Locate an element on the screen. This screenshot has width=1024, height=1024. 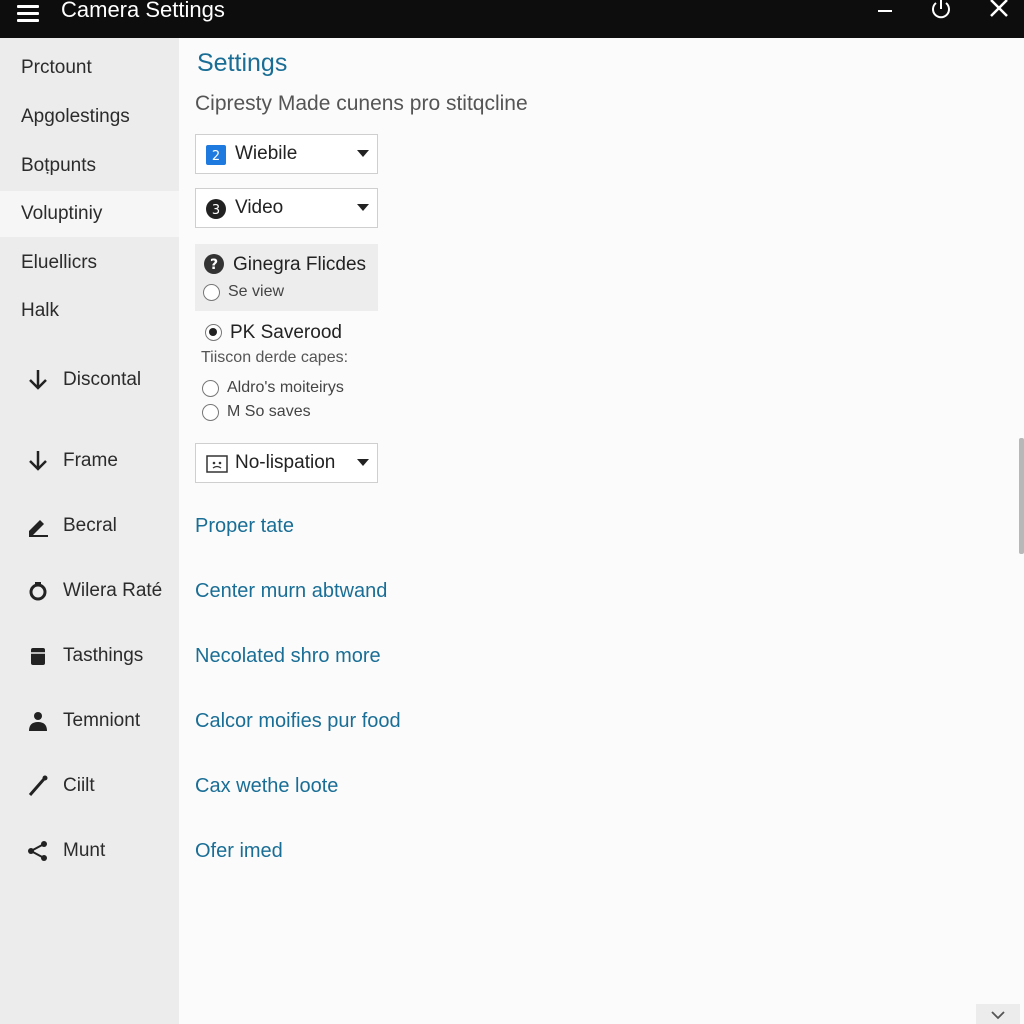
sidebar-item-tasthings: Tasthings is located at coordinates (89, 656).